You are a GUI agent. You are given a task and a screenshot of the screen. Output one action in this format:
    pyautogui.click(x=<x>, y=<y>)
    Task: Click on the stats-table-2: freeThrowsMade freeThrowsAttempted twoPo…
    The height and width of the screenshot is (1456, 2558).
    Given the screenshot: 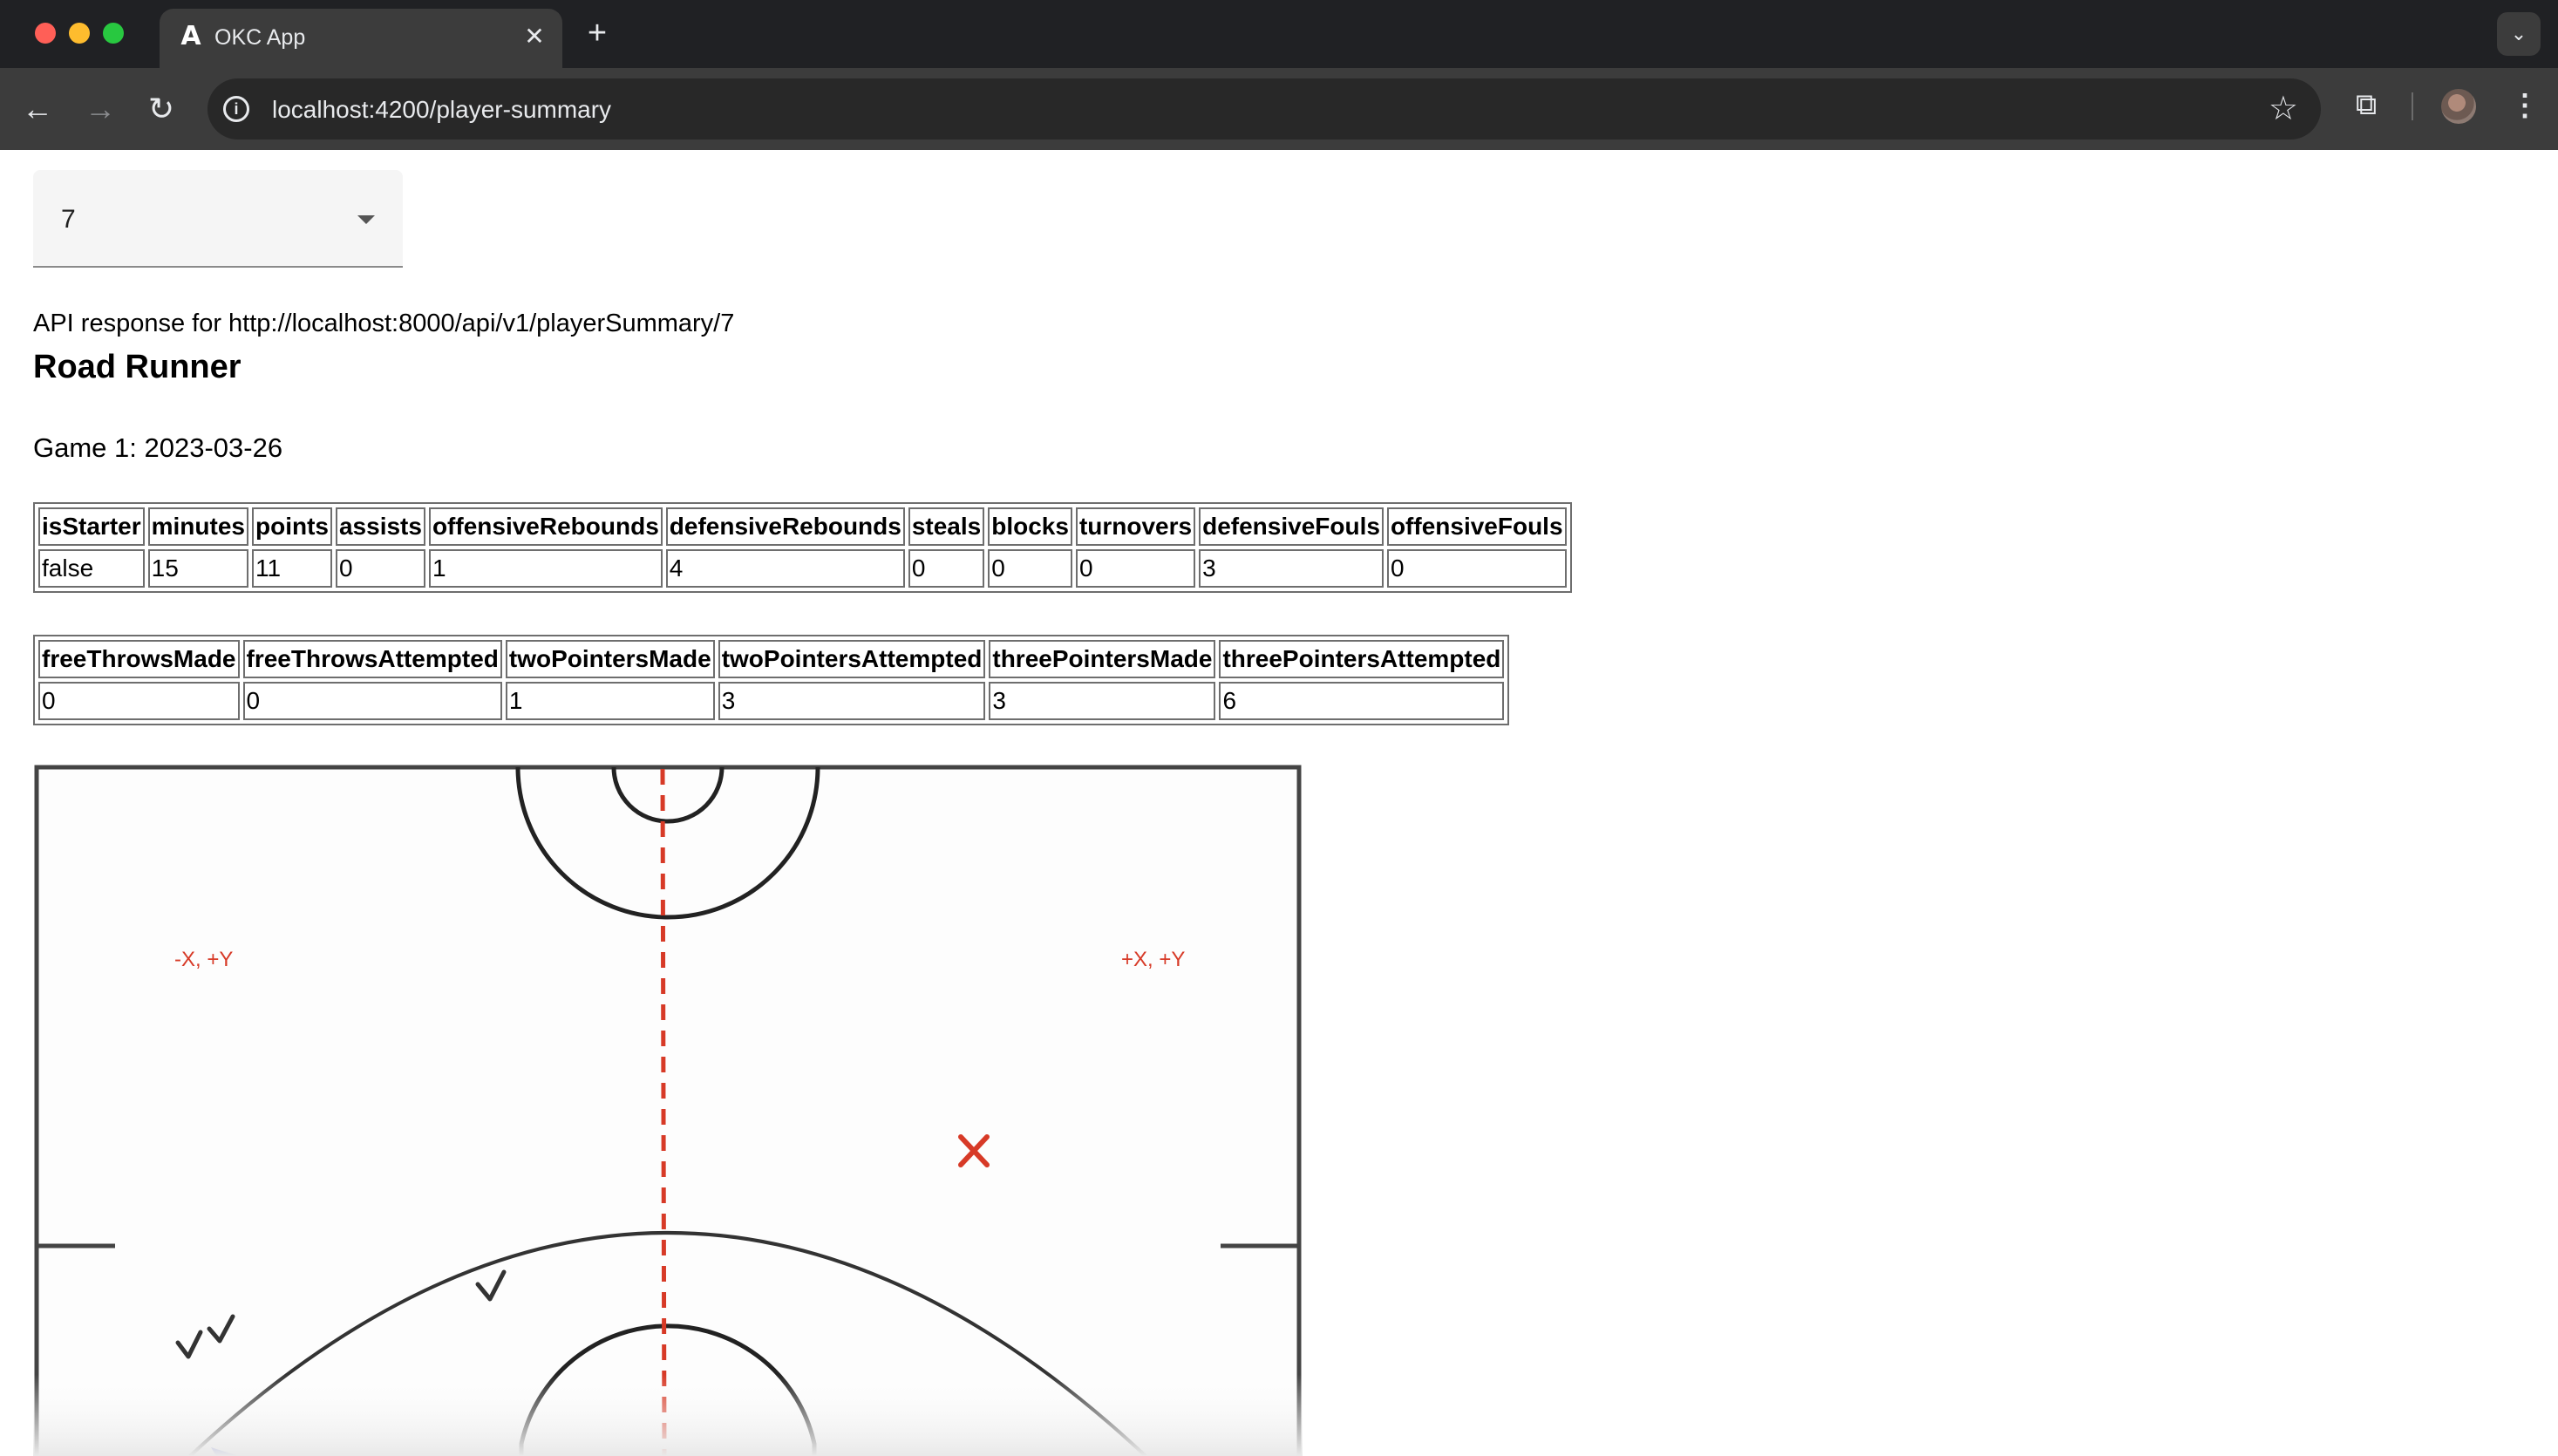 What is the action you would take?
    pyautogui.click(x=771, y=680)
    